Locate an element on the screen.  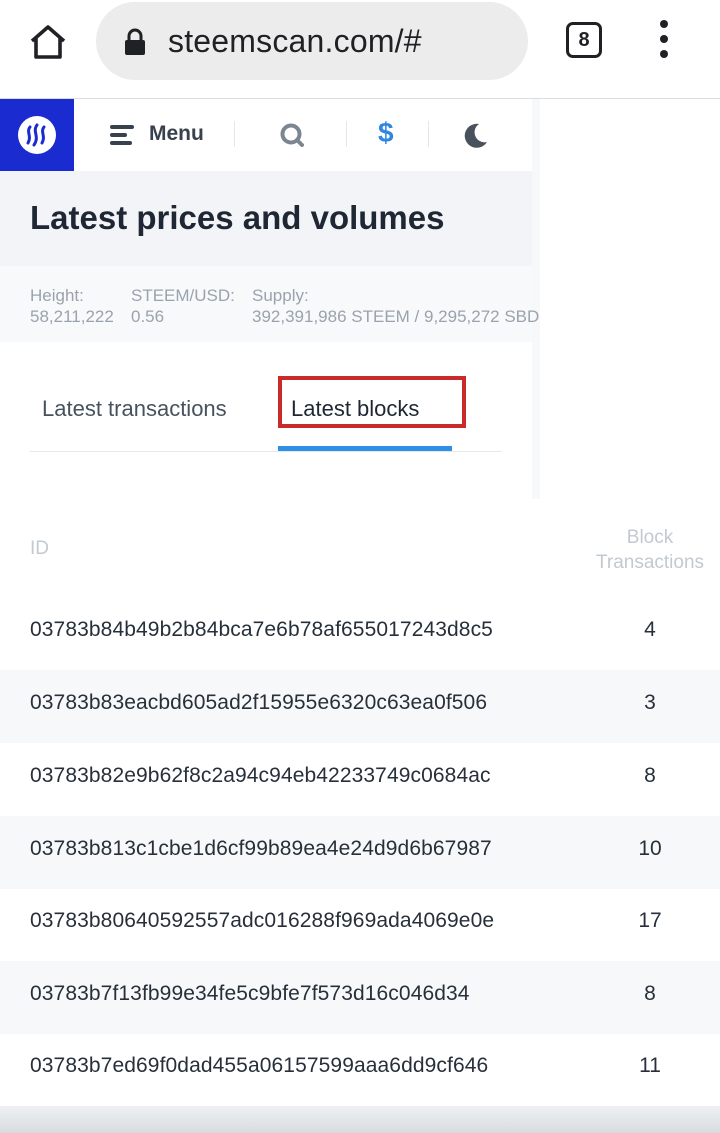
highlight-box is located at coordinates (372, 402).